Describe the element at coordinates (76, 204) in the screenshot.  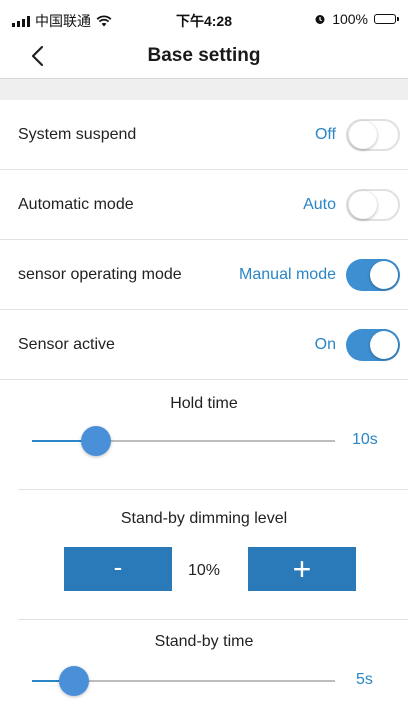
I see `setting-label: Automatic mode` at that location.